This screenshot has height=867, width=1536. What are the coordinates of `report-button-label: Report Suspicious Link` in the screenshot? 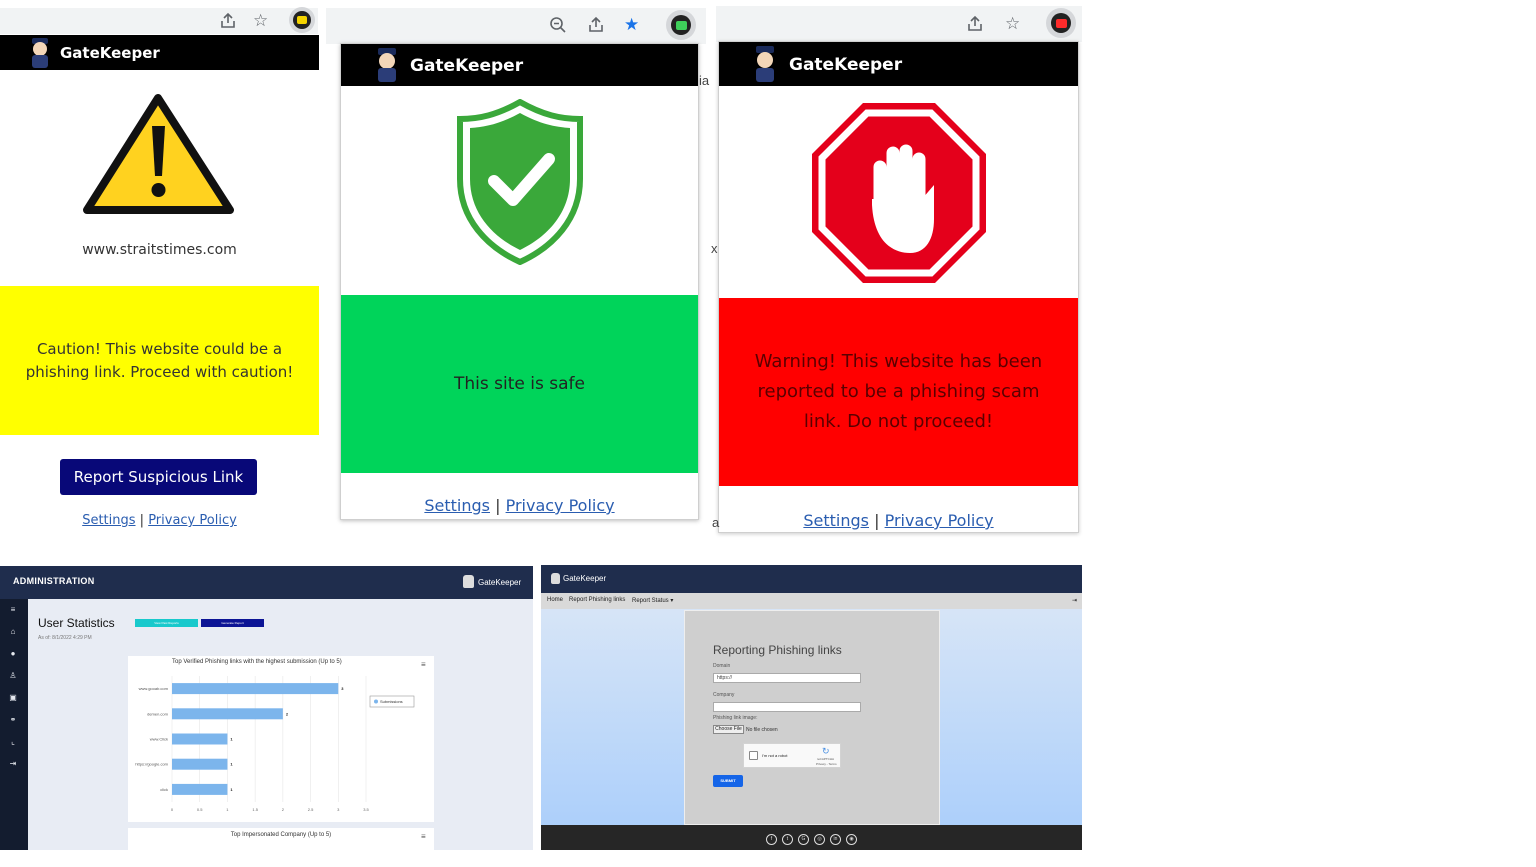 It's located at (158, 477).